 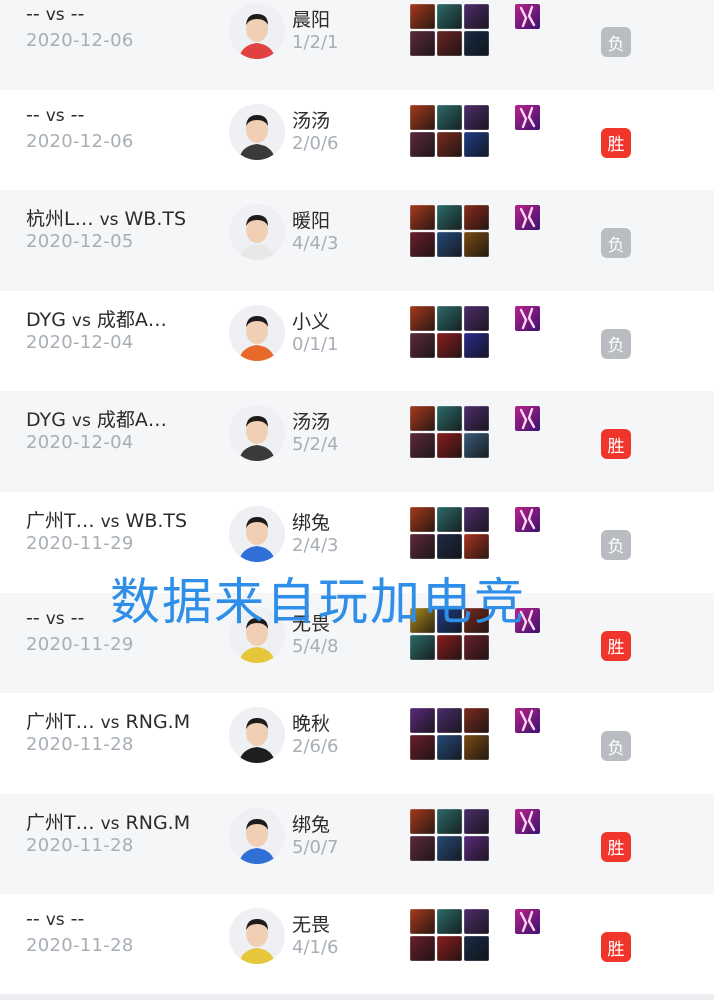 I want to click on match-row: -- vs -- 2020-12-06 晨阳 1/2/1 负, so click(x=357, y=45).